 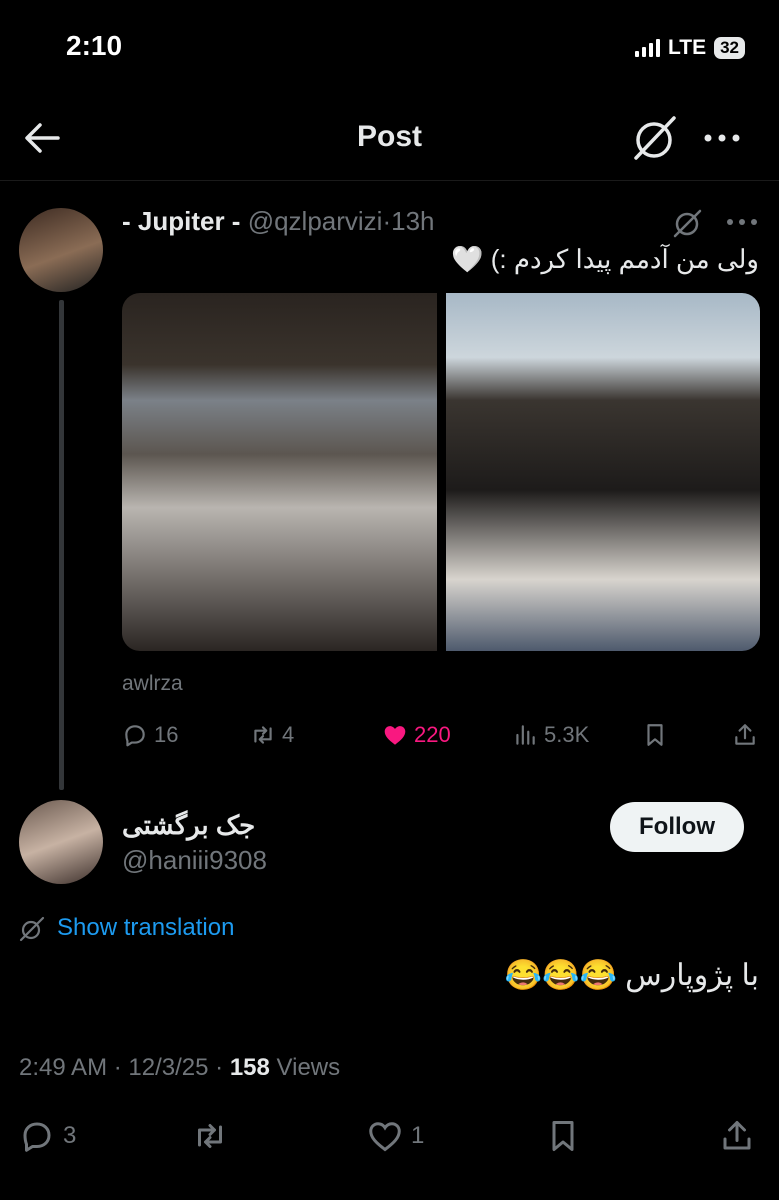 I want to click on like-button: 1, so click(x=395, y=1136).